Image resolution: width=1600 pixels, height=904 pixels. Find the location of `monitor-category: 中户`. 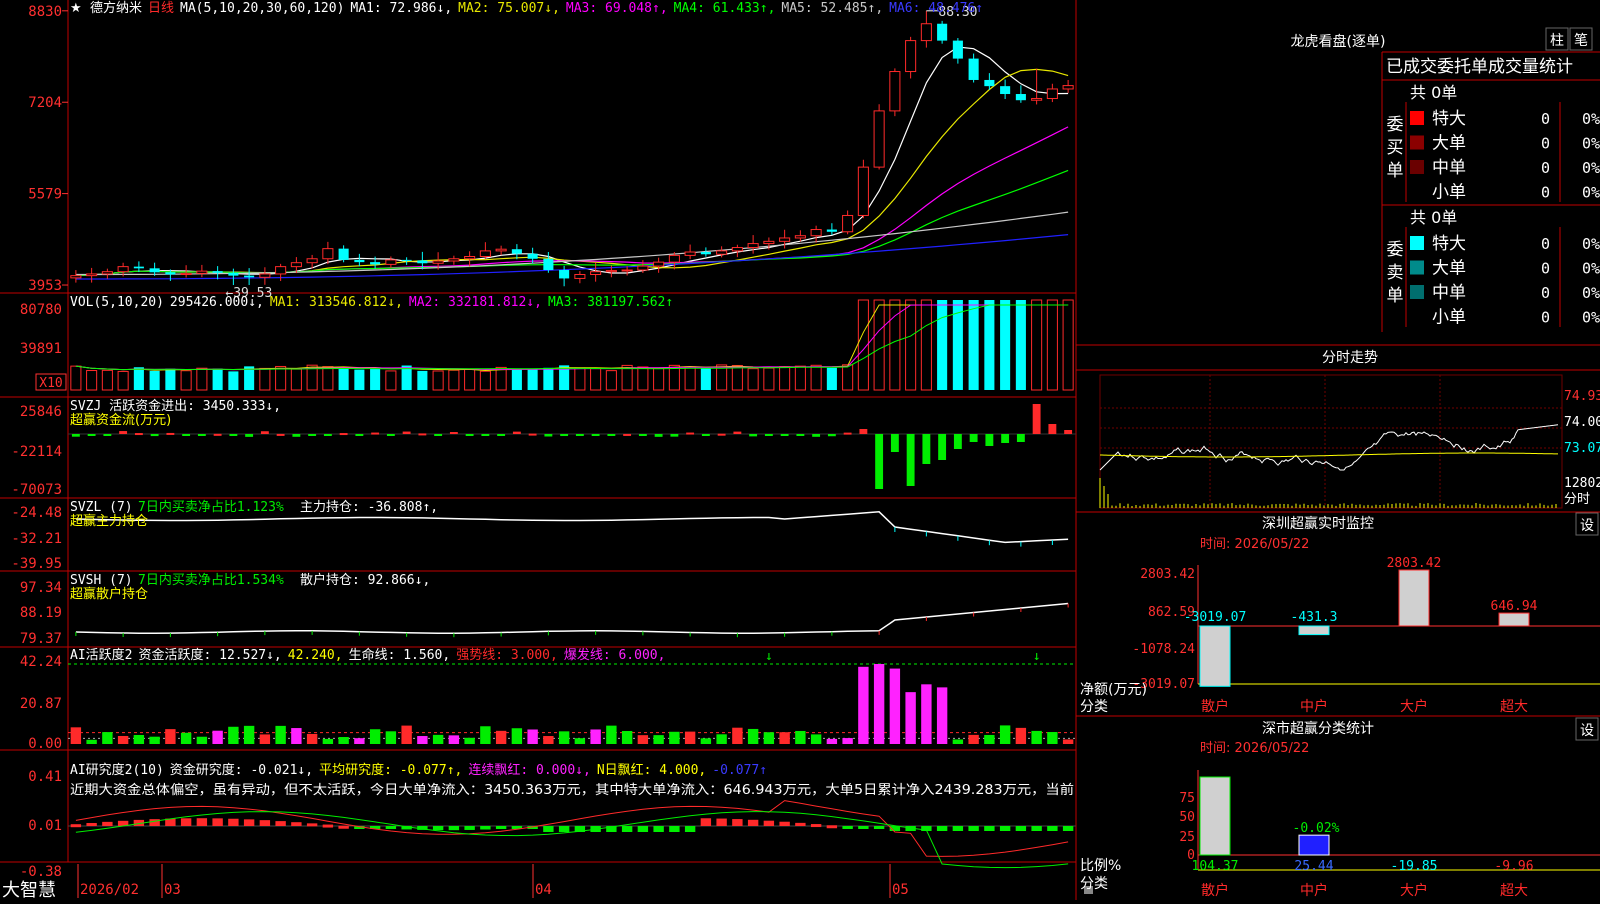

monitor-category: 中户 is located at coordinates (1314, 706).